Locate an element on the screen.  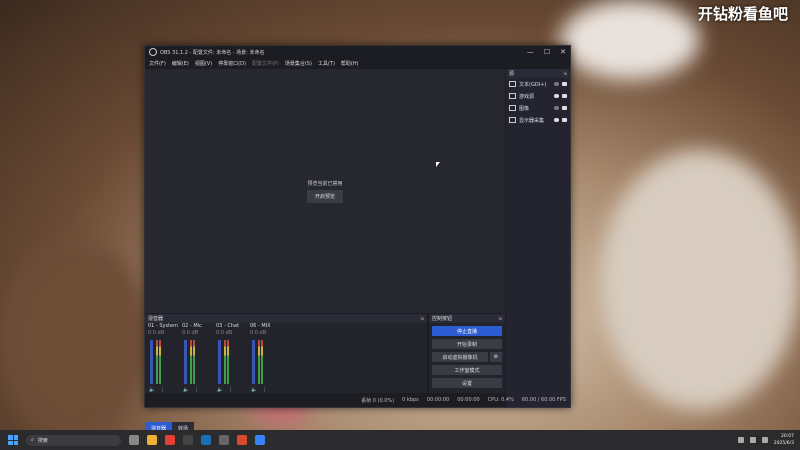
preview-disabled-message: 预览当前已禁用 is located at coordinates (325, 183).